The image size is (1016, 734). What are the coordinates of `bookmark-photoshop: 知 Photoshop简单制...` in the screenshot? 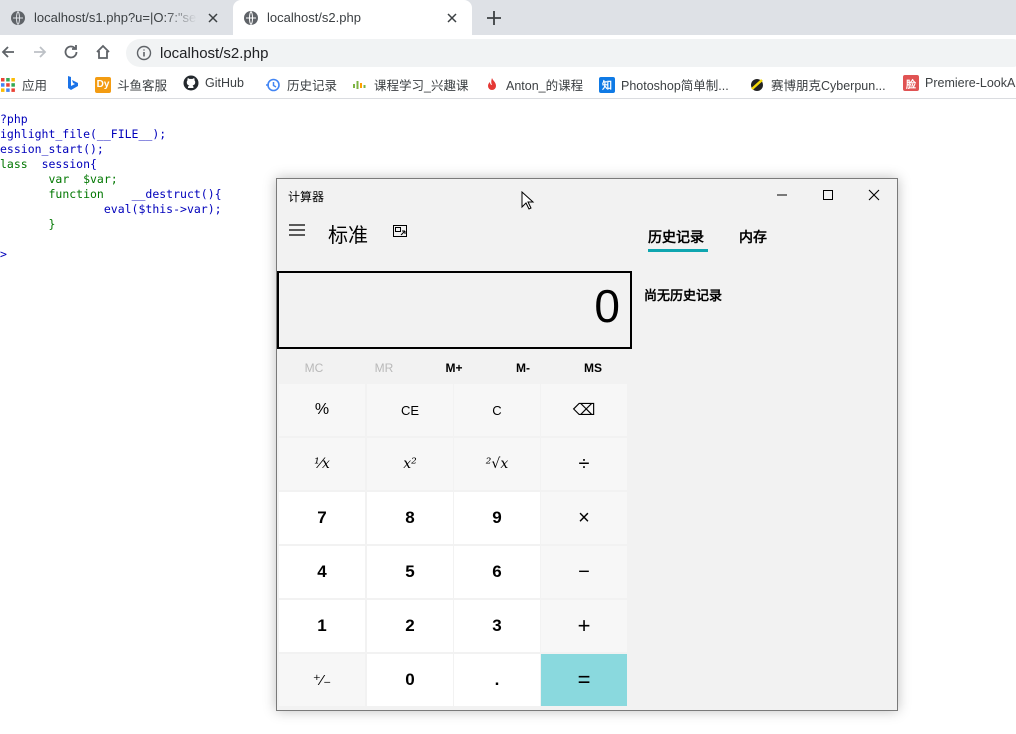 It's located at (664, 84).